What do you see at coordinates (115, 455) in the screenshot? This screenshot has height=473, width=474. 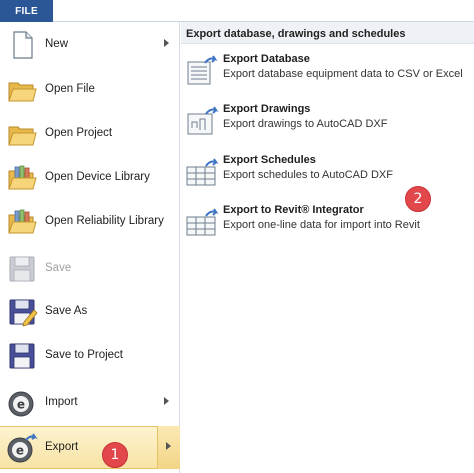 I see `callout-badge-1: 1` at bounding box center [115, 455].